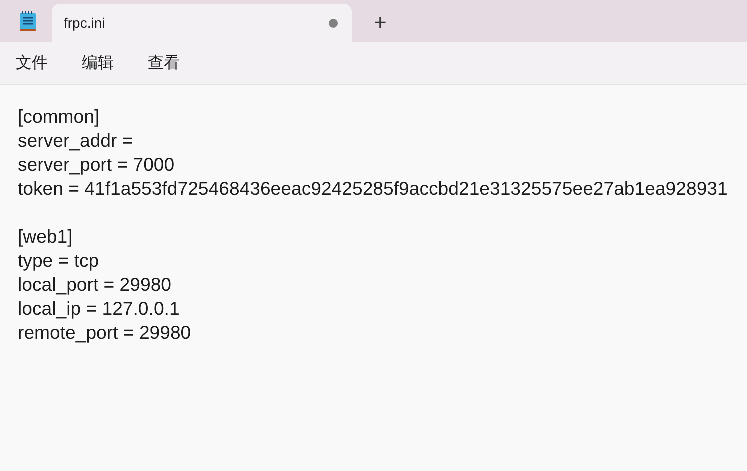 This screenshot has width=747, height=471. I want to click on menu-item: 查看, so click(164, 63).